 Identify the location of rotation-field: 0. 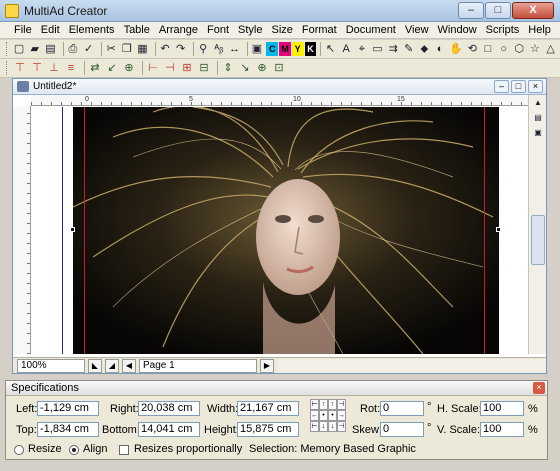
(402, 408).